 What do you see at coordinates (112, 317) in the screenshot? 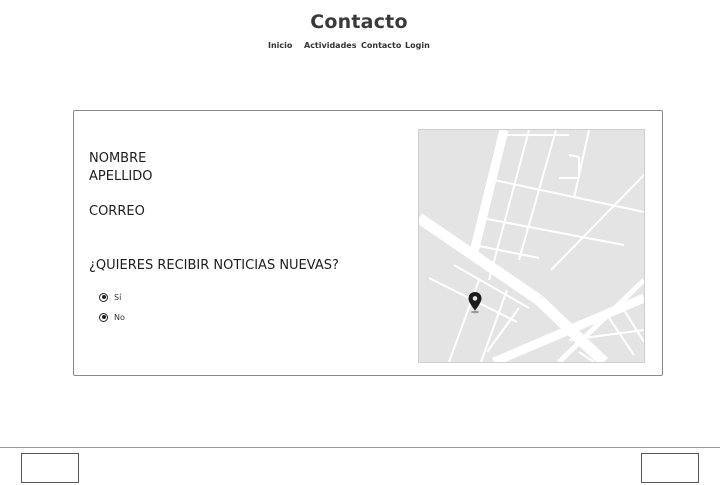
I see `newsletter-option-no: No` at bounding box center [112, 317].